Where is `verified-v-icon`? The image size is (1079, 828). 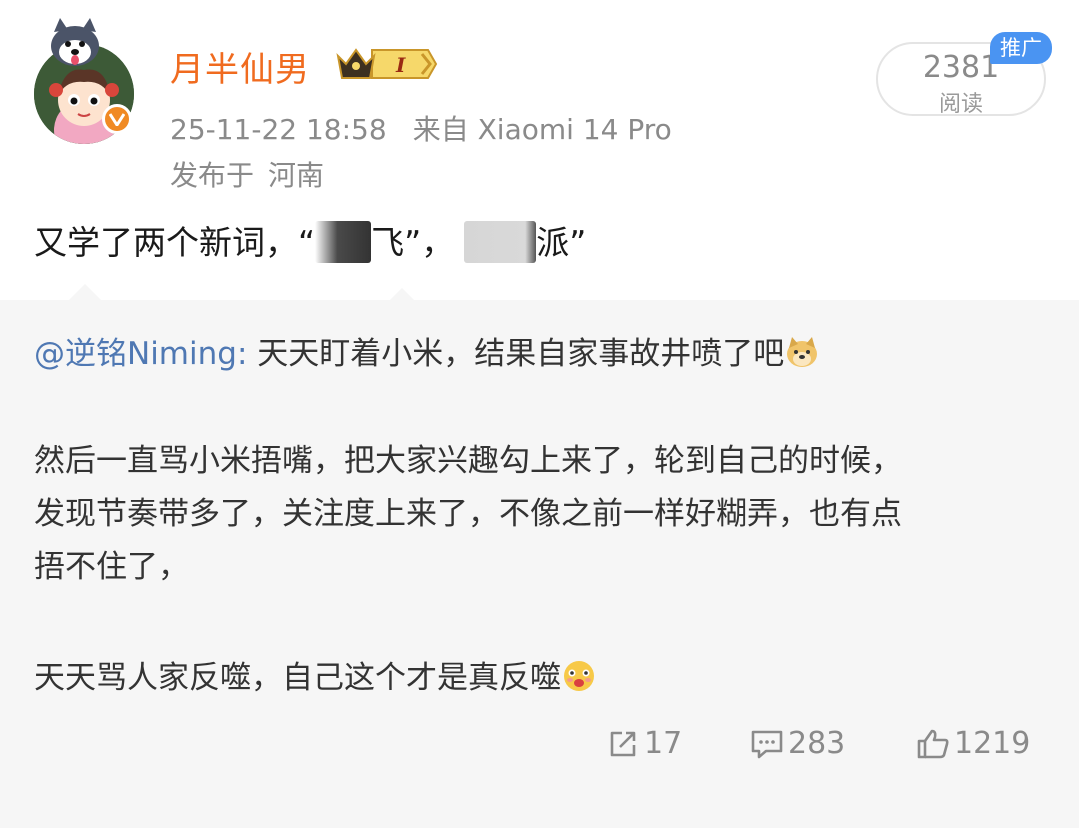
verified-v-icon is located at coordinates (117, 119).